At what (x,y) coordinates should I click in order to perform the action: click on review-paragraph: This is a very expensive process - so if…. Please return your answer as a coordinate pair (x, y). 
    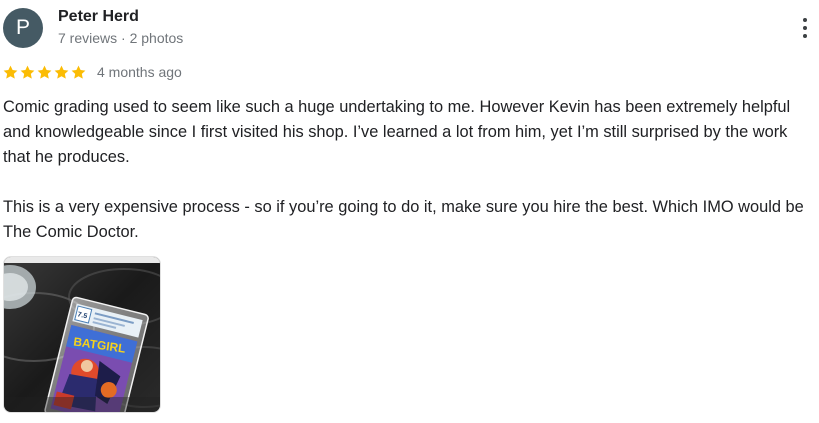
    Looking at the image, I should click on (403, 219).